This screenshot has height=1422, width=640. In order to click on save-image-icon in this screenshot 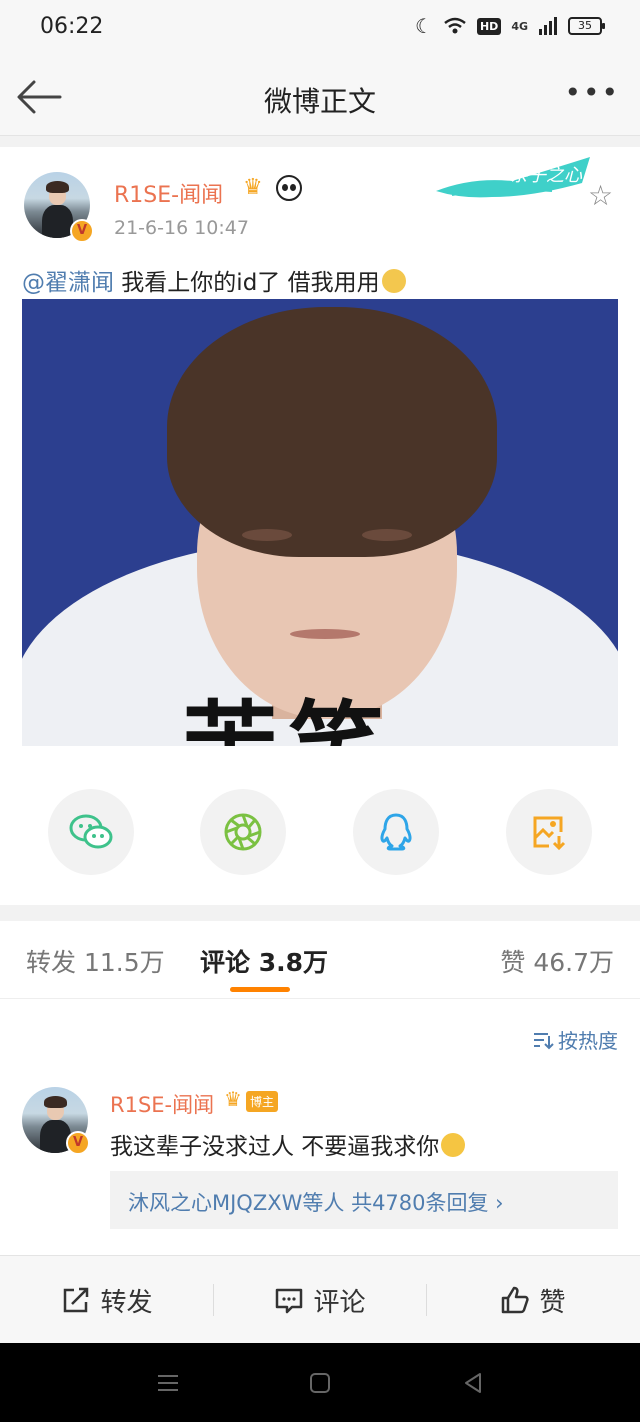, I will do `click(549, 833)`.